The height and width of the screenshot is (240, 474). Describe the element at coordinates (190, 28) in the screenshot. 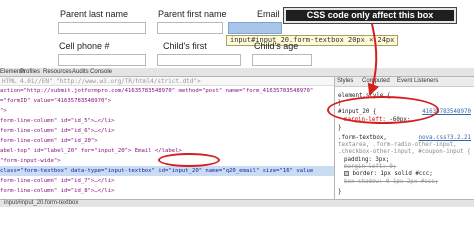

I see `parent-first-name-input` at that location.